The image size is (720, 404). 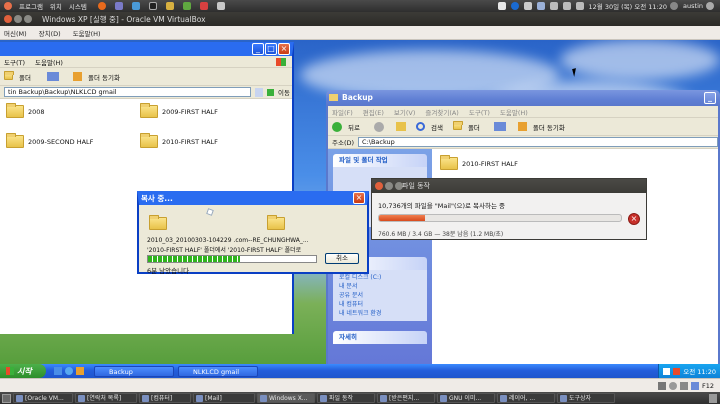 What do you see at coordinates (271, 92) in the screenshot?
I see `go-arrow-icon` at bounding box center [271, 92].